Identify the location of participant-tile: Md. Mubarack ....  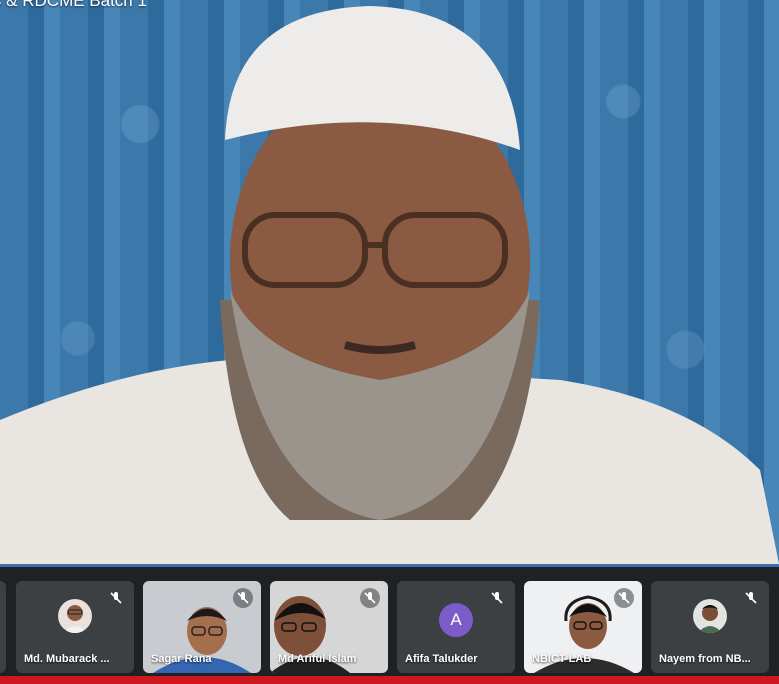
(75, 627).